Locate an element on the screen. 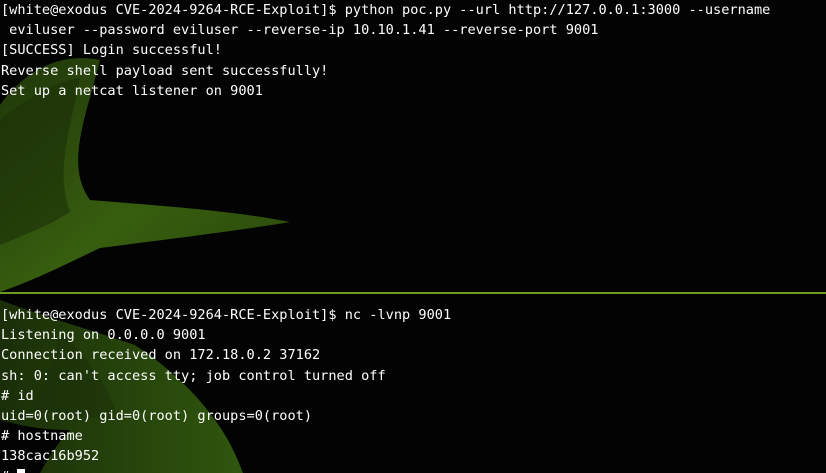 Image resolution: width=826 pixels, height=473 pixels. shell-prompt-line: # is located at coordinates (413, 470).